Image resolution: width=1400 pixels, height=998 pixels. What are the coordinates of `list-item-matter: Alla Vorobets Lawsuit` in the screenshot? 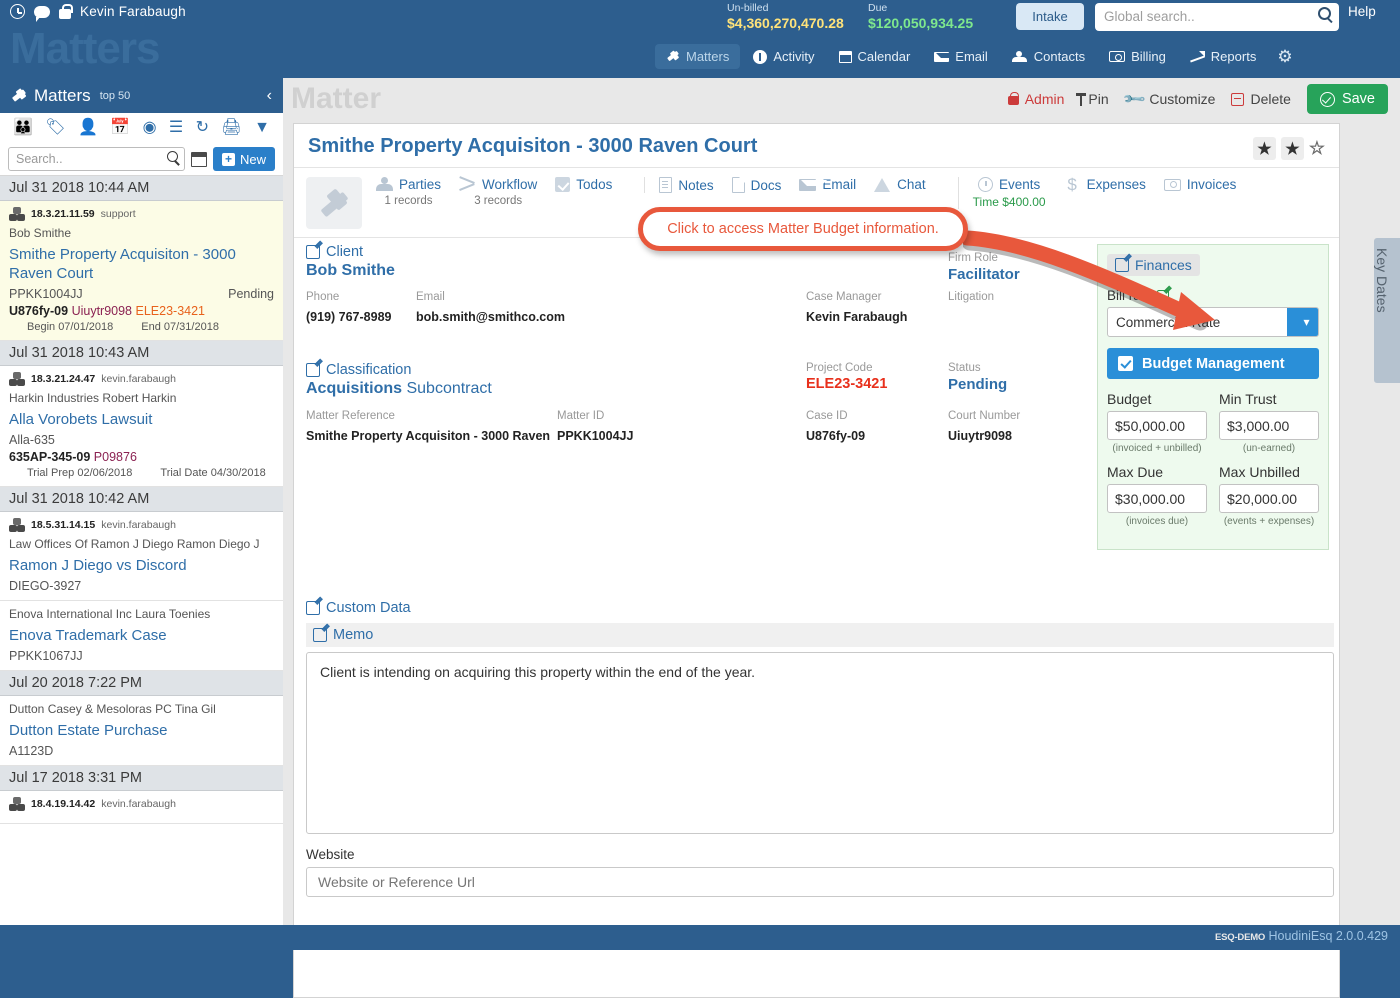 It's located at (141, 419).